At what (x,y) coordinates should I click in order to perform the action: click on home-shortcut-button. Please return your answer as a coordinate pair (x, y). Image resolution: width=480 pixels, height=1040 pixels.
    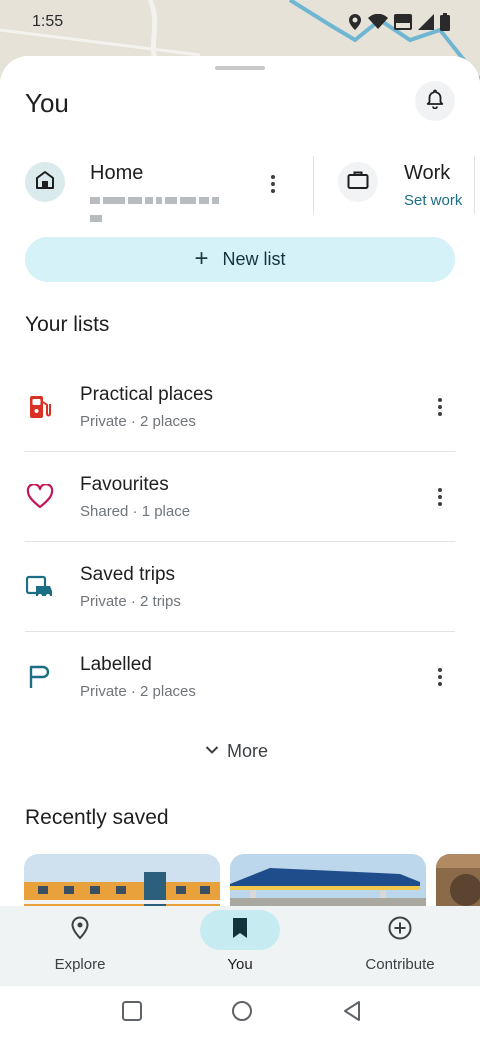
    Looking at the image, I should click on (45, 182).